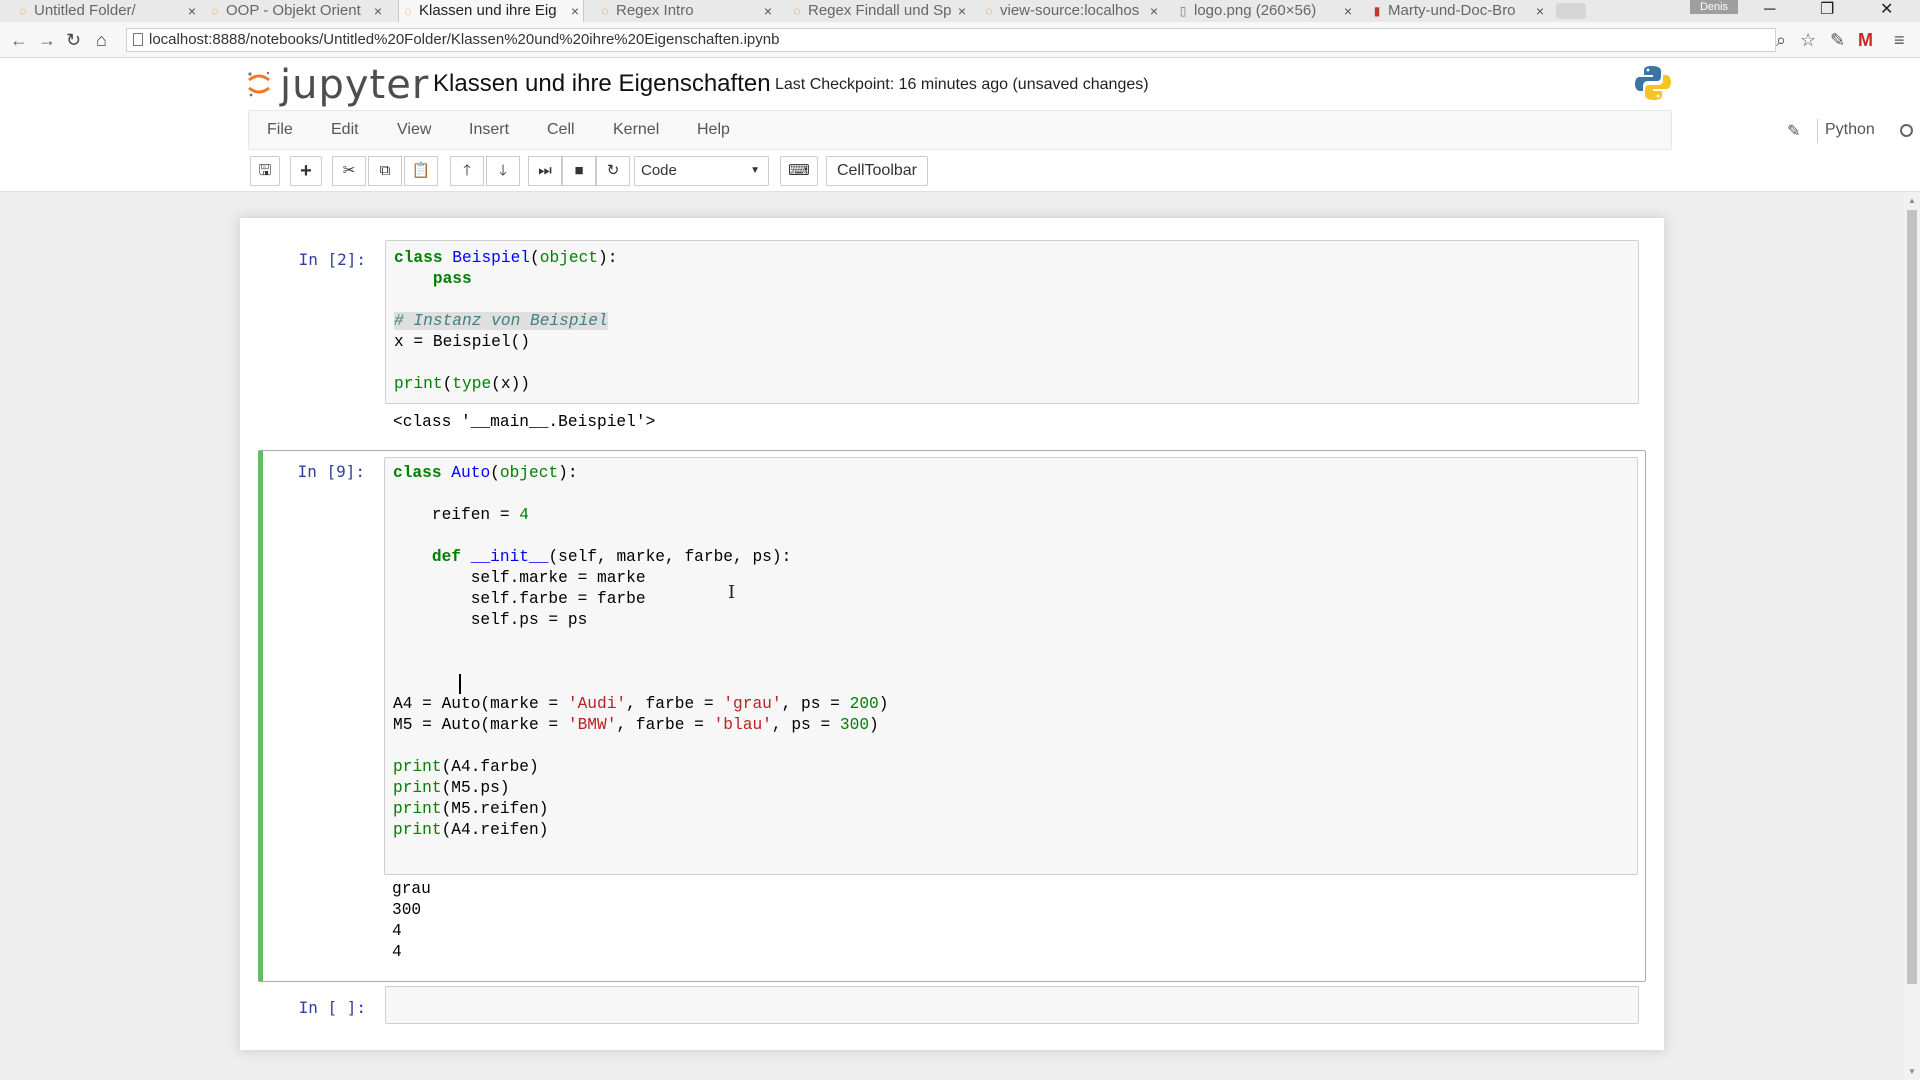  Describe the element at coordinates (686, 11) in the screenshot. I see `browser-tab-regex-intro: ◌ Regex Intro ×` at that location.